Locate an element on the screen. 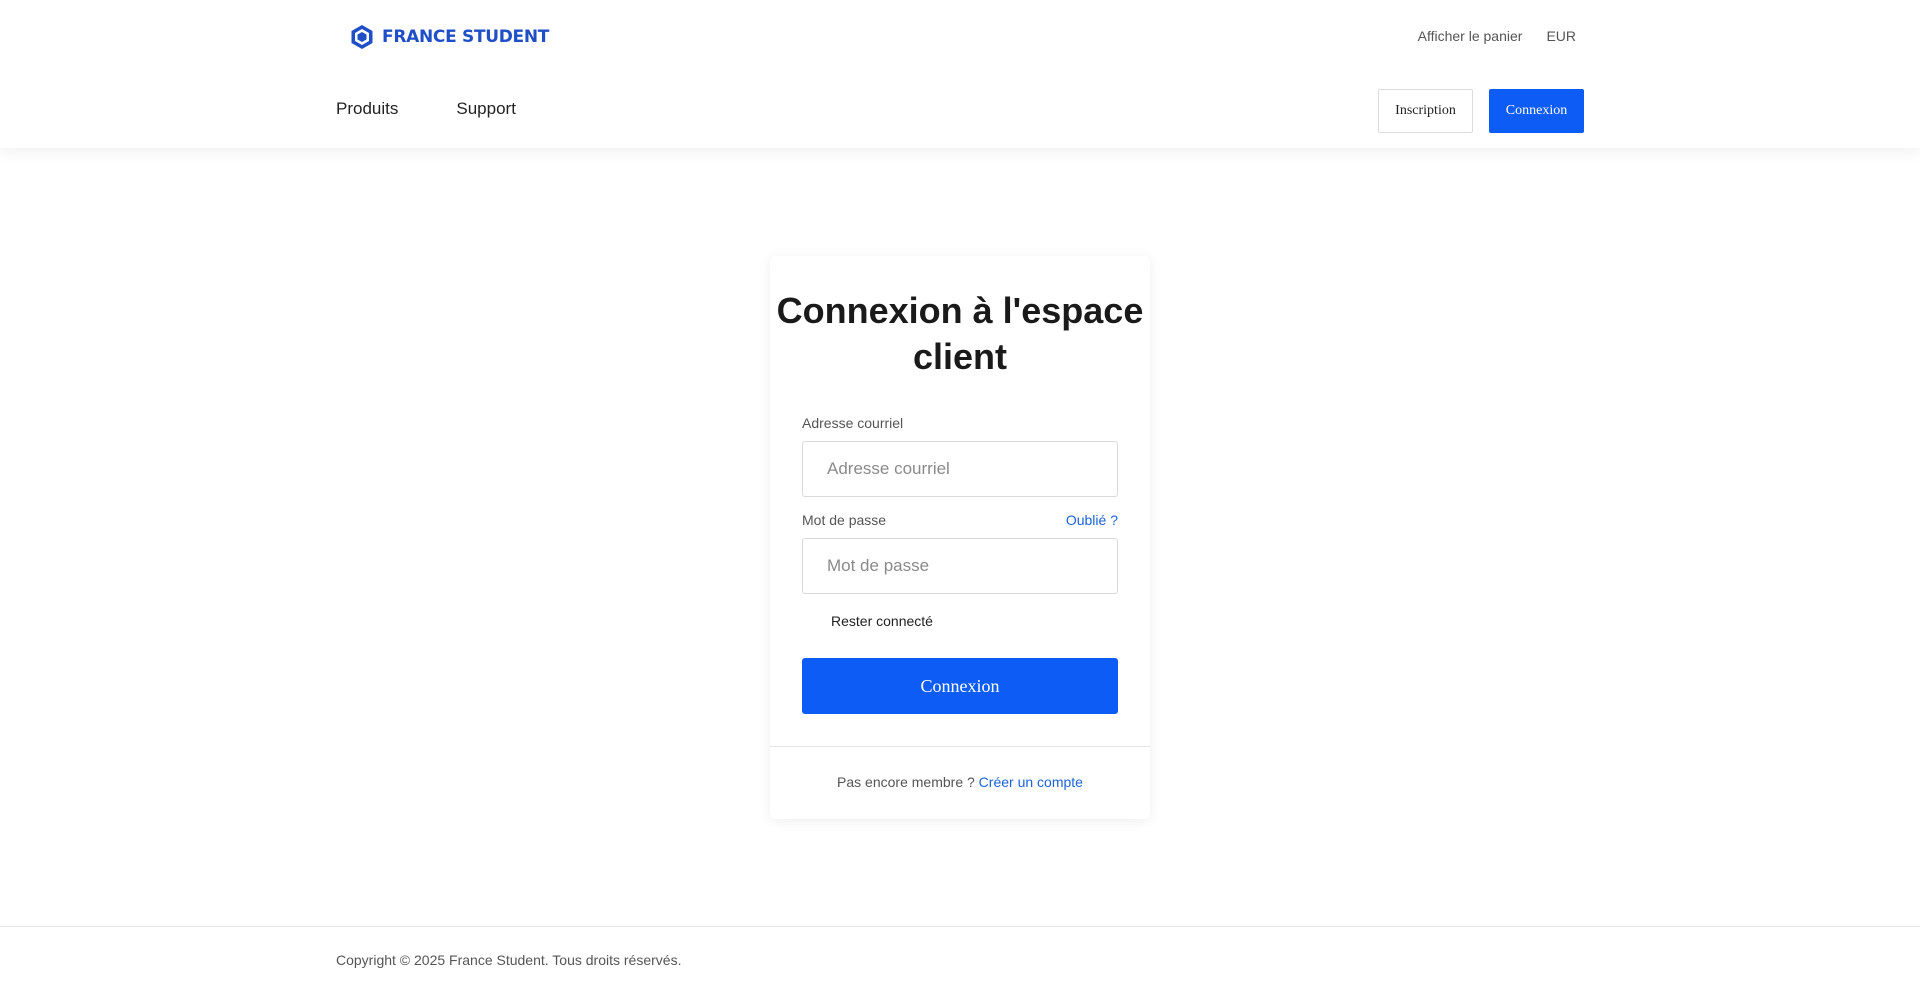  top-links: Afficher le panier EUR is located at coordinates (1497, 36).